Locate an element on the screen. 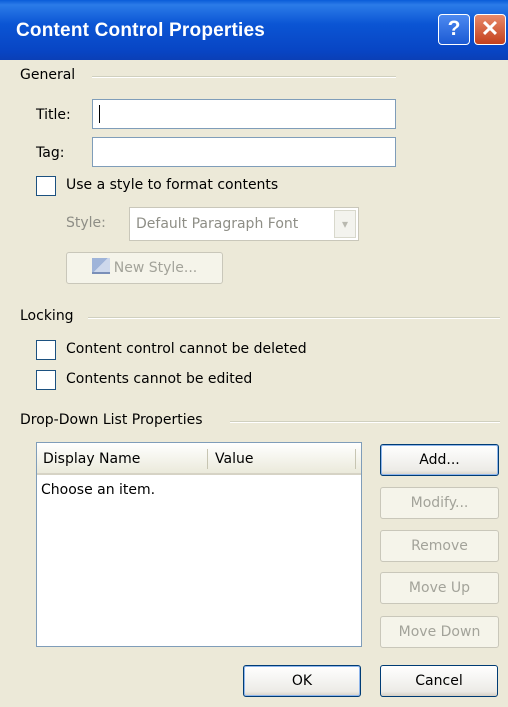 The image size is (508, 707). dropdown-divider is located at coordinates (365, 422).